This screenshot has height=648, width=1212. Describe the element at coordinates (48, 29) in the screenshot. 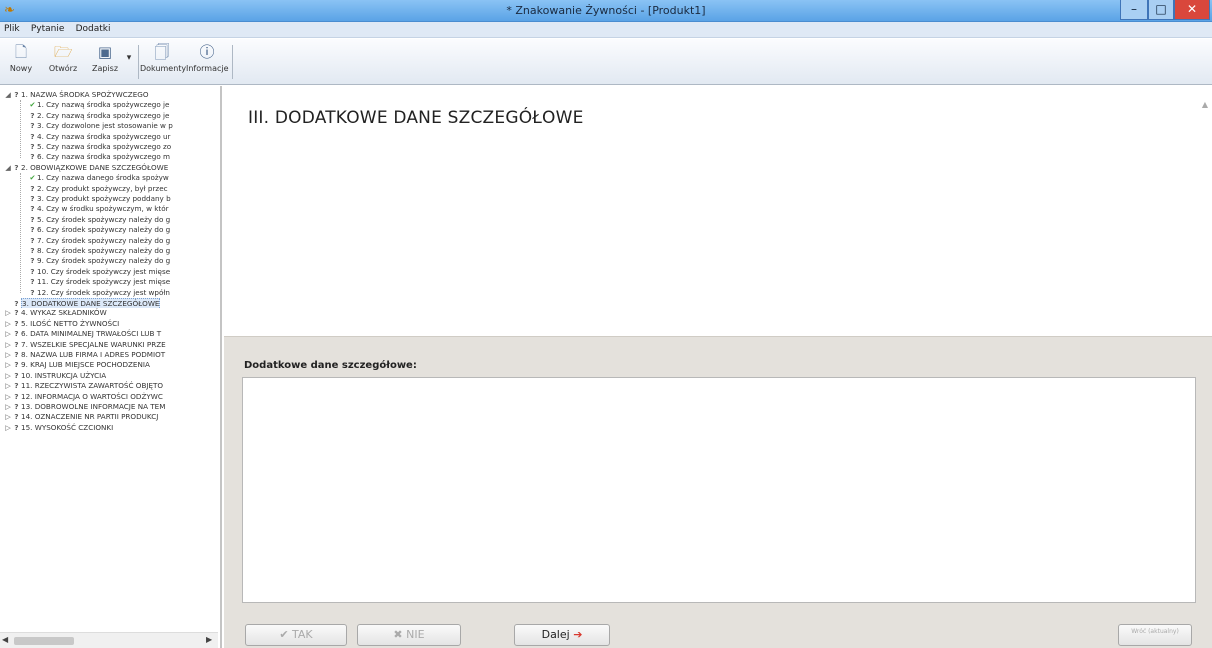

I see `menu-pytanie: Pytanie` at that location.